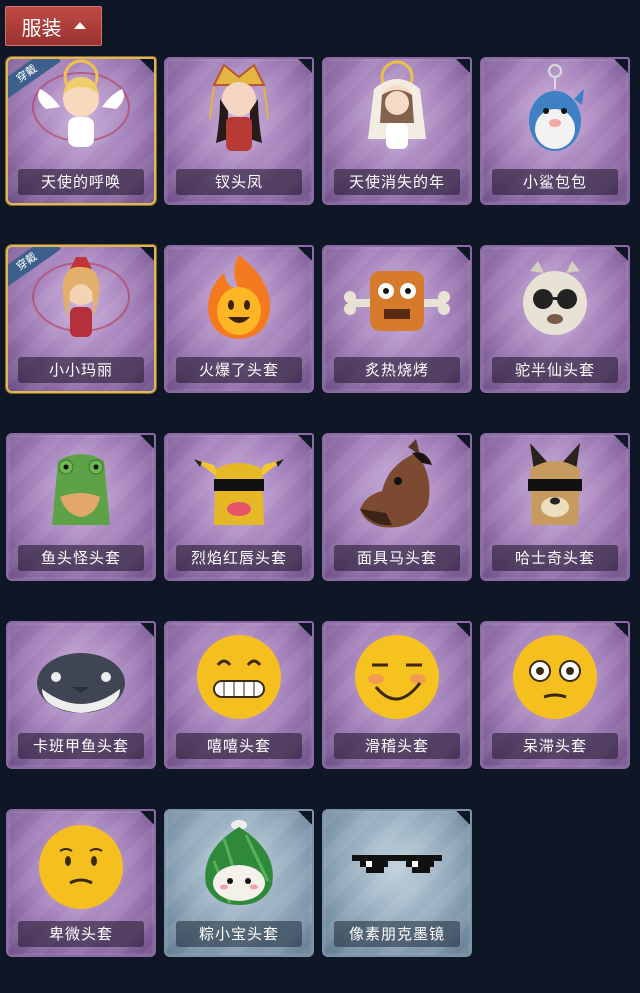 The width and height of the screenshot is (640, 993). Describe the element at coordinates (555, 182) in the screenshot. I see `costume-name: 小鲨包包` at that location.